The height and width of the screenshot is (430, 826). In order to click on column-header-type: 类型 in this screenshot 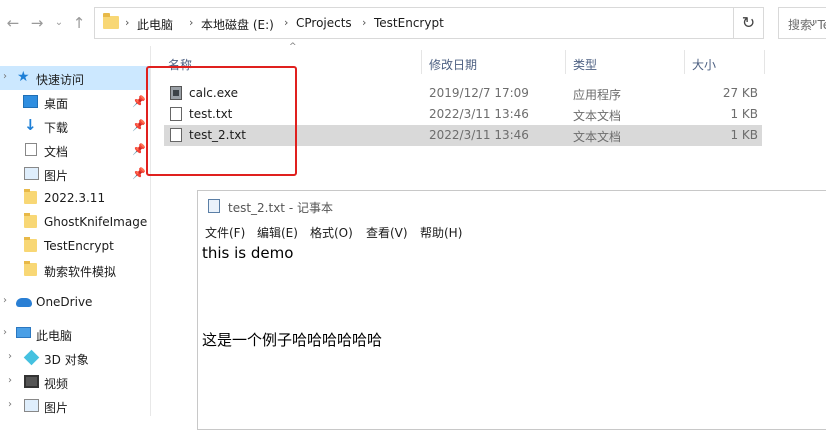, I will do `click(585, 64)`.